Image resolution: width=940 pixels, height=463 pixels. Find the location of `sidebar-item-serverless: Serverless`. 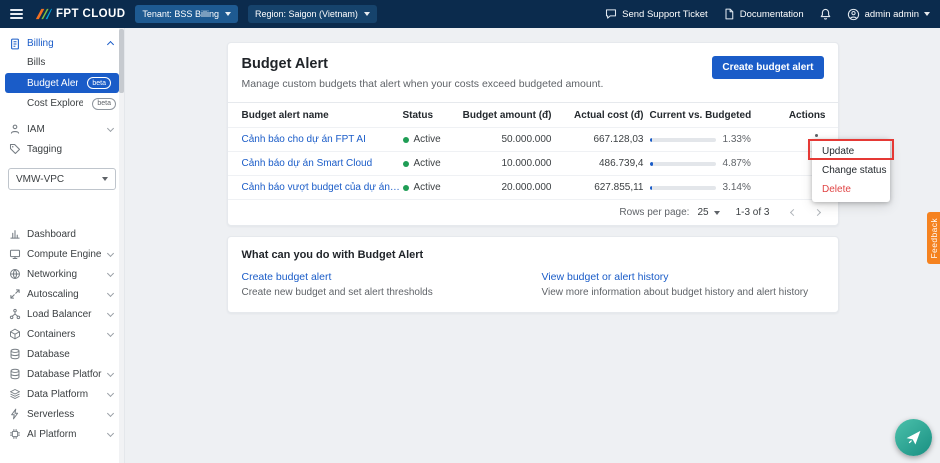

sidebar-item-serverless: Serverless is located at coordinates (62, 414).